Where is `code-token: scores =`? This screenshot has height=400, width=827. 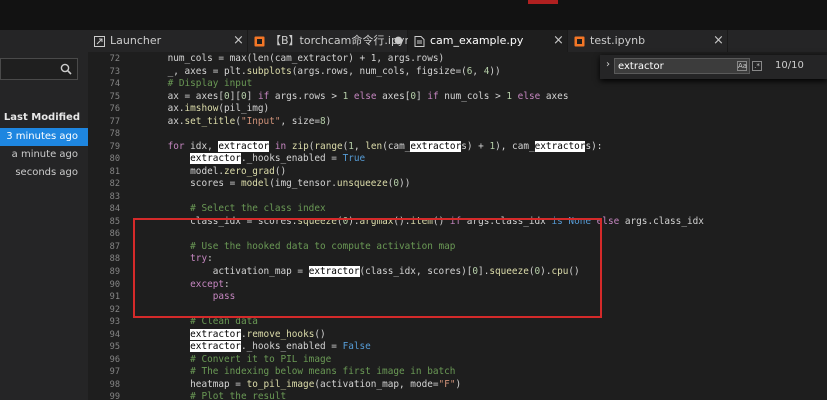
code-token: scores = is located at coordinates (193, 184).